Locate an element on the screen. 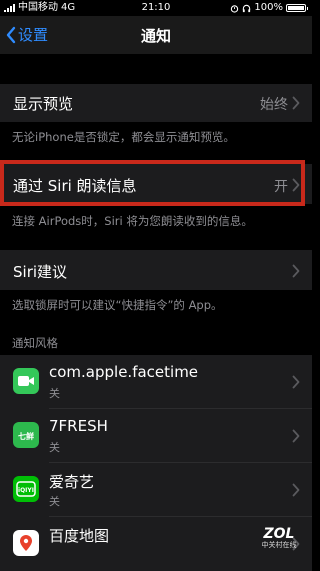  battery-icon is located at coordinates (297, 8).